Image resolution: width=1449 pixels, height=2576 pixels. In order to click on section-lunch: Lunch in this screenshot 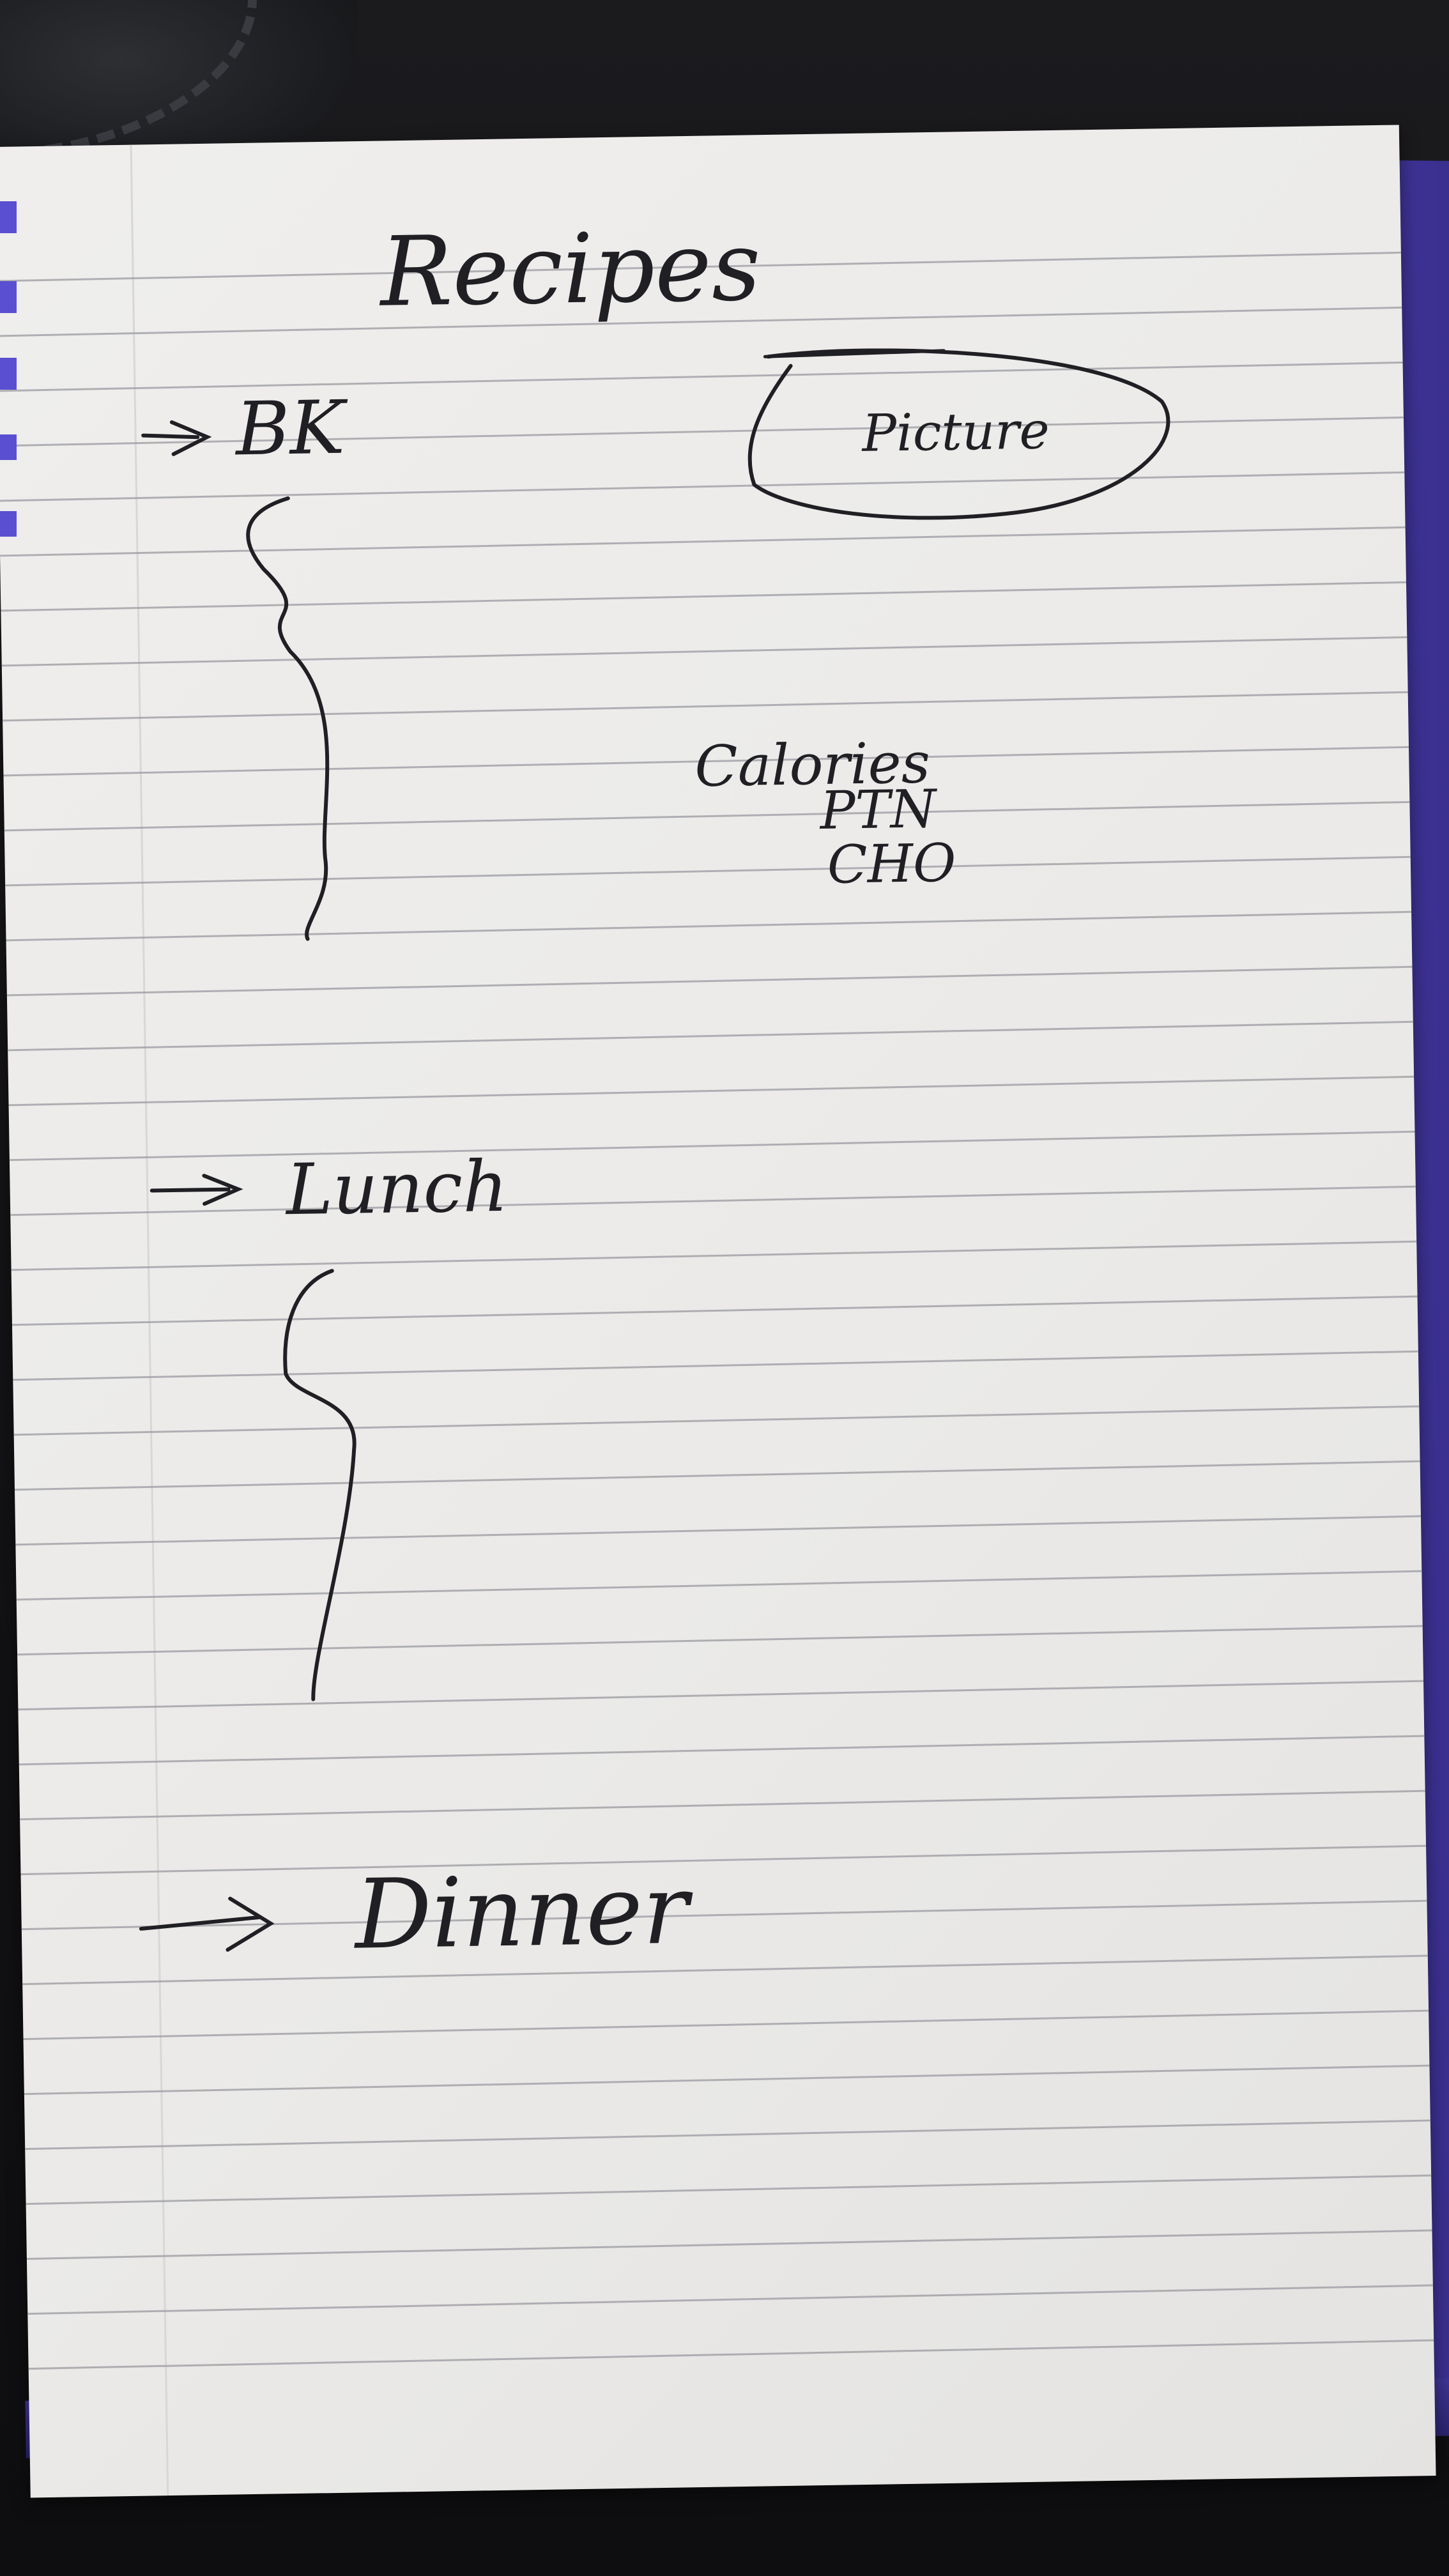, I will do `click(329, 1423)`.